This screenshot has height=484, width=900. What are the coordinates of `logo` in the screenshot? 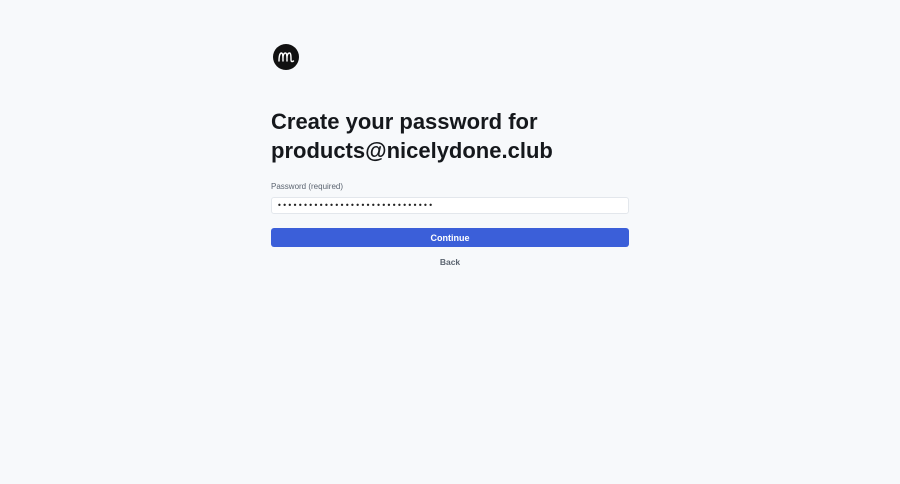 It's located at (286, 57).